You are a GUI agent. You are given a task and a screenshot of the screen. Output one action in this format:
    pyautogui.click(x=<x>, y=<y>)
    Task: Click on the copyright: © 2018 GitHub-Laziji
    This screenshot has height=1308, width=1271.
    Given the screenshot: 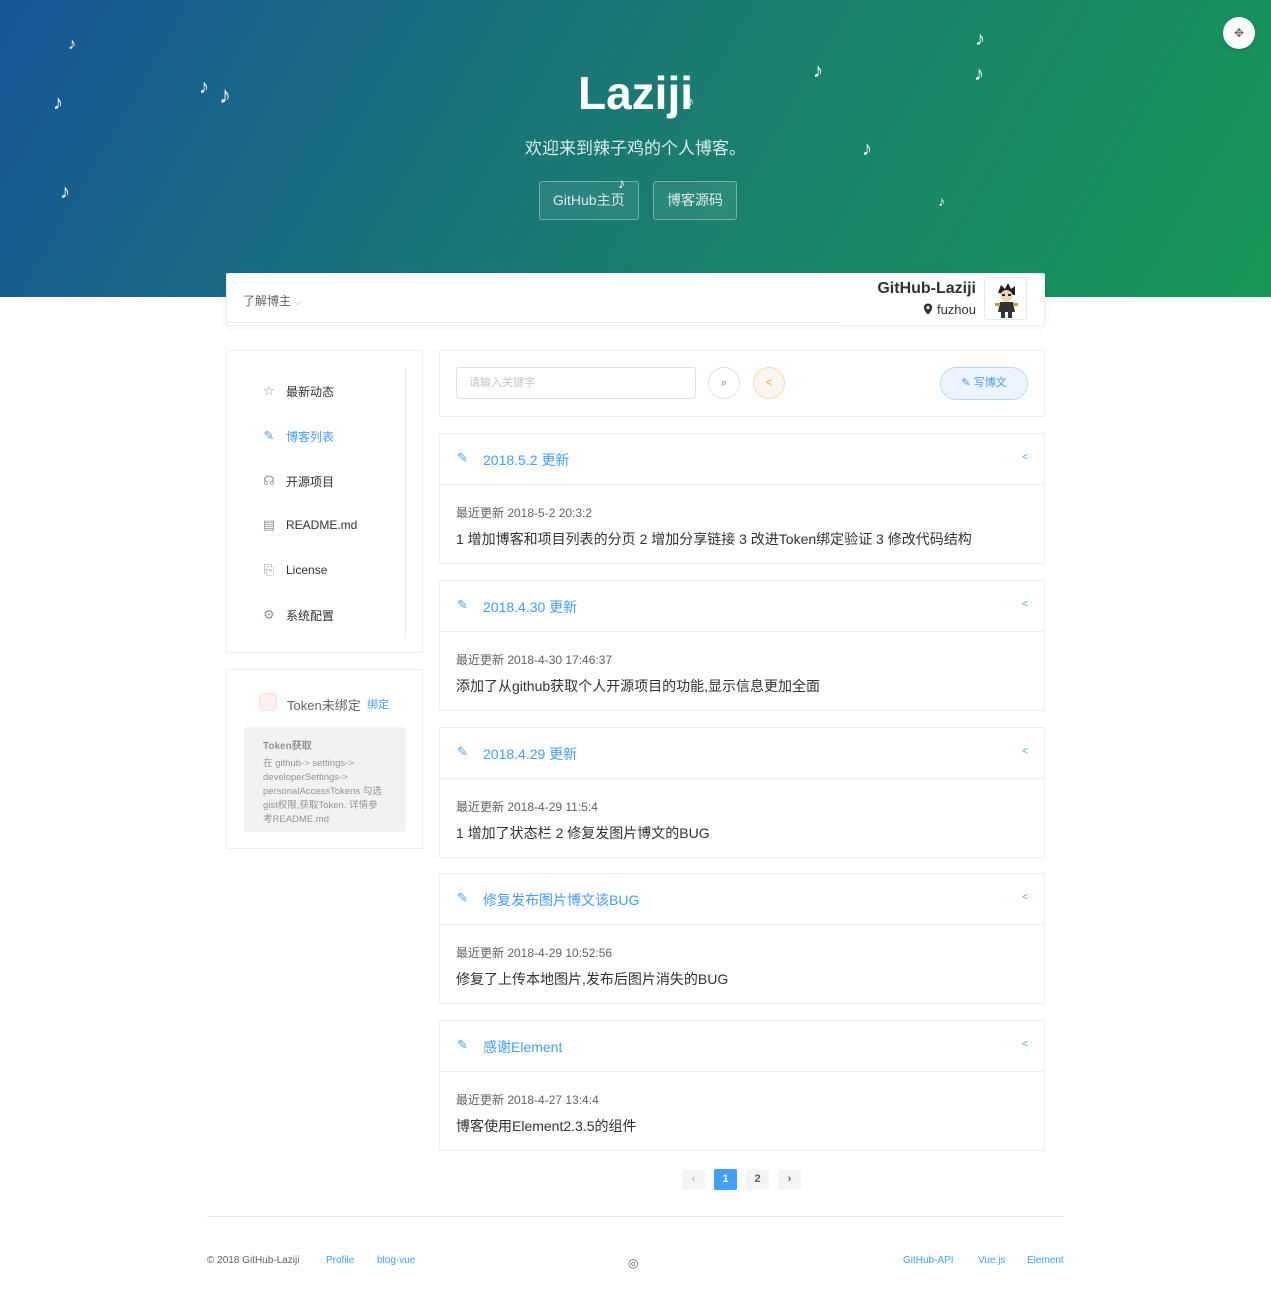 What is the action you would take?
    pyautogui.click(x=253, y=1260)
    